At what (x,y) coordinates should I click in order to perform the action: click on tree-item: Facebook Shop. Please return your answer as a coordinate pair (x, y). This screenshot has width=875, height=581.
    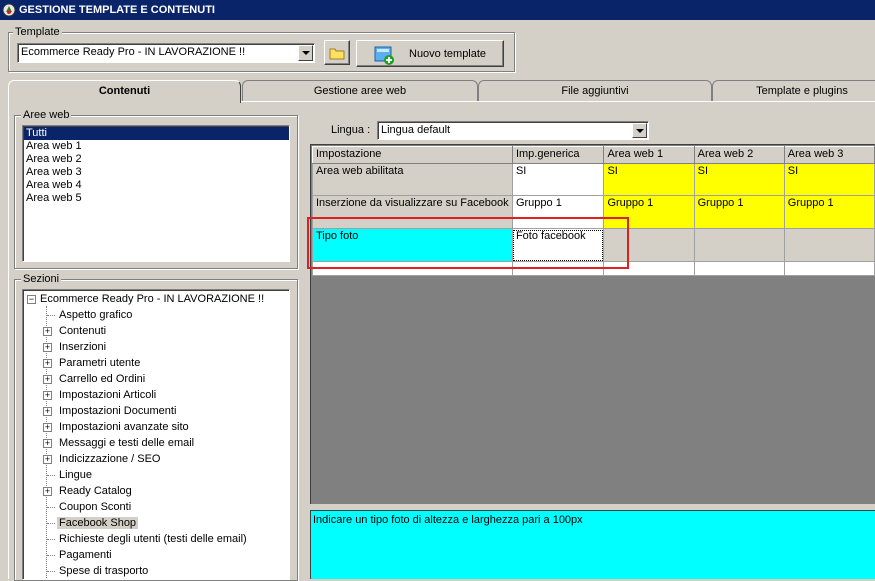
    Looking at the image, I should click on (91, 523).